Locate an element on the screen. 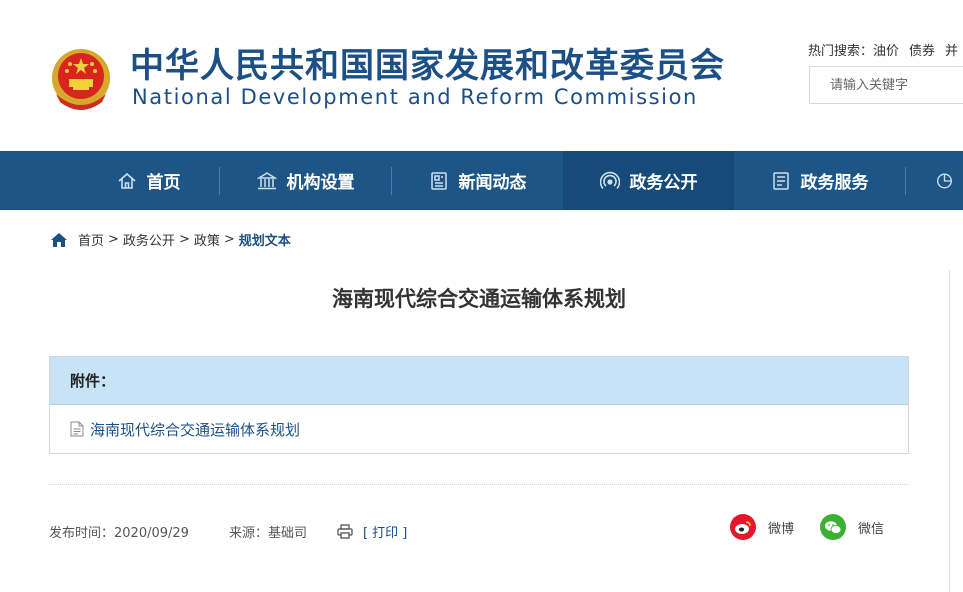 This screenshot has height=592, width=963. nav-item-label: 新闻动态 is located at coordinates (492, 183).